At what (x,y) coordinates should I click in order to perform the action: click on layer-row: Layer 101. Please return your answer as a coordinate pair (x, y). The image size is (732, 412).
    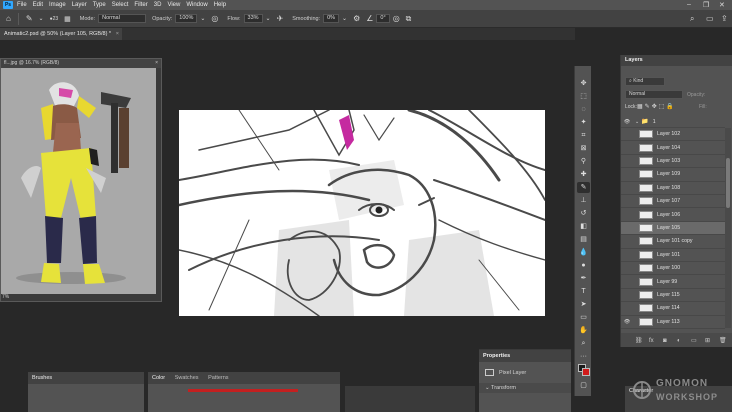
    Looking at the image, I should click on (673, 255).